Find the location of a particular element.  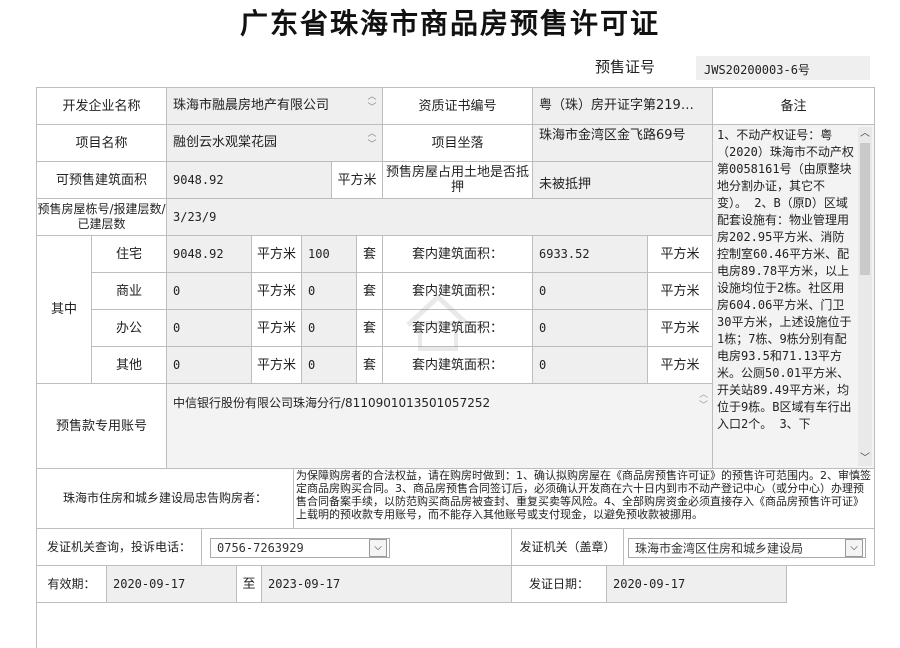

inner-area-label: 套内建筑面积： is located at coordinates (458, 254).